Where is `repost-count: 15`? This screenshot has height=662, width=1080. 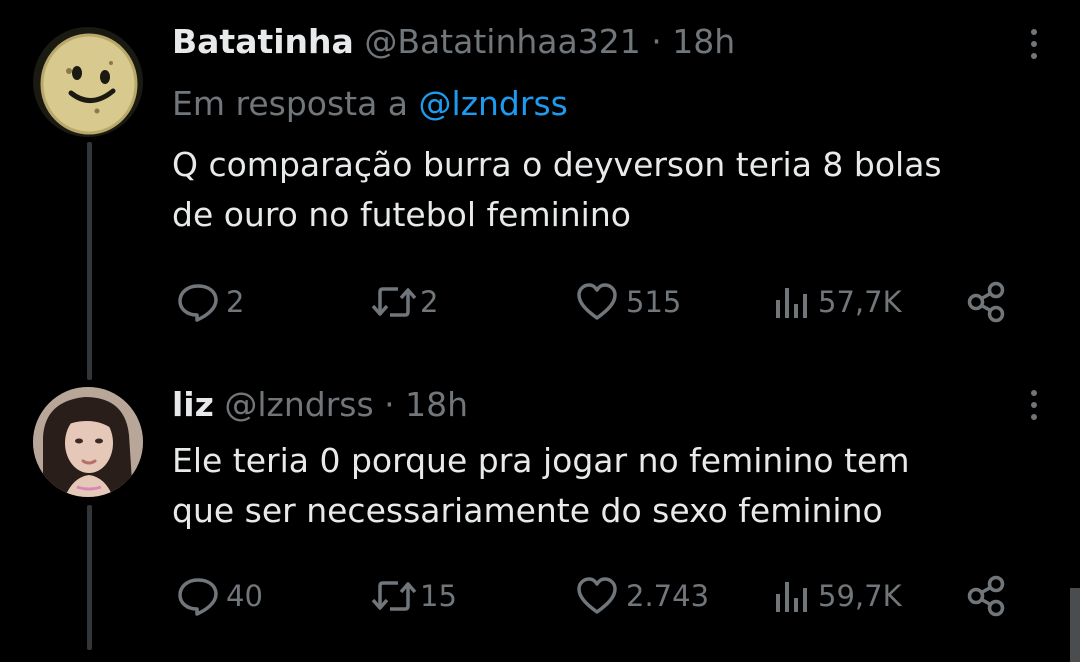
repost-count: 15 is located at coordinates (438, 596).